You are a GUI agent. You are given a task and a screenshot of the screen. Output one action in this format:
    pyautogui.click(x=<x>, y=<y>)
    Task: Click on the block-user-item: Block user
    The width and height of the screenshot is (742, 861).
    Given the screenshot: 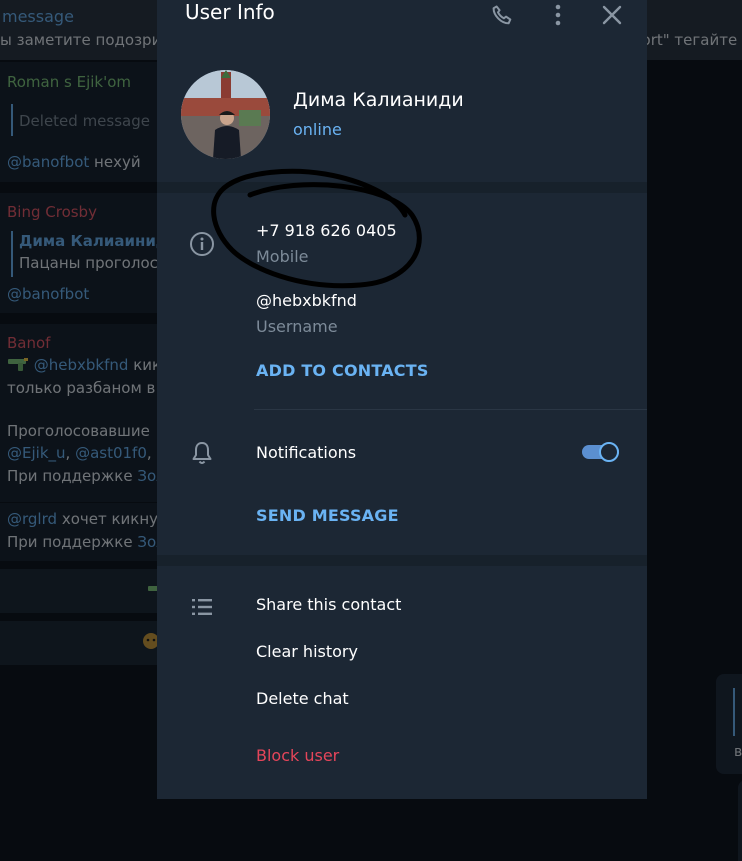 What is the action you would take?
    pyautogui.click(x=297, y=755)
    